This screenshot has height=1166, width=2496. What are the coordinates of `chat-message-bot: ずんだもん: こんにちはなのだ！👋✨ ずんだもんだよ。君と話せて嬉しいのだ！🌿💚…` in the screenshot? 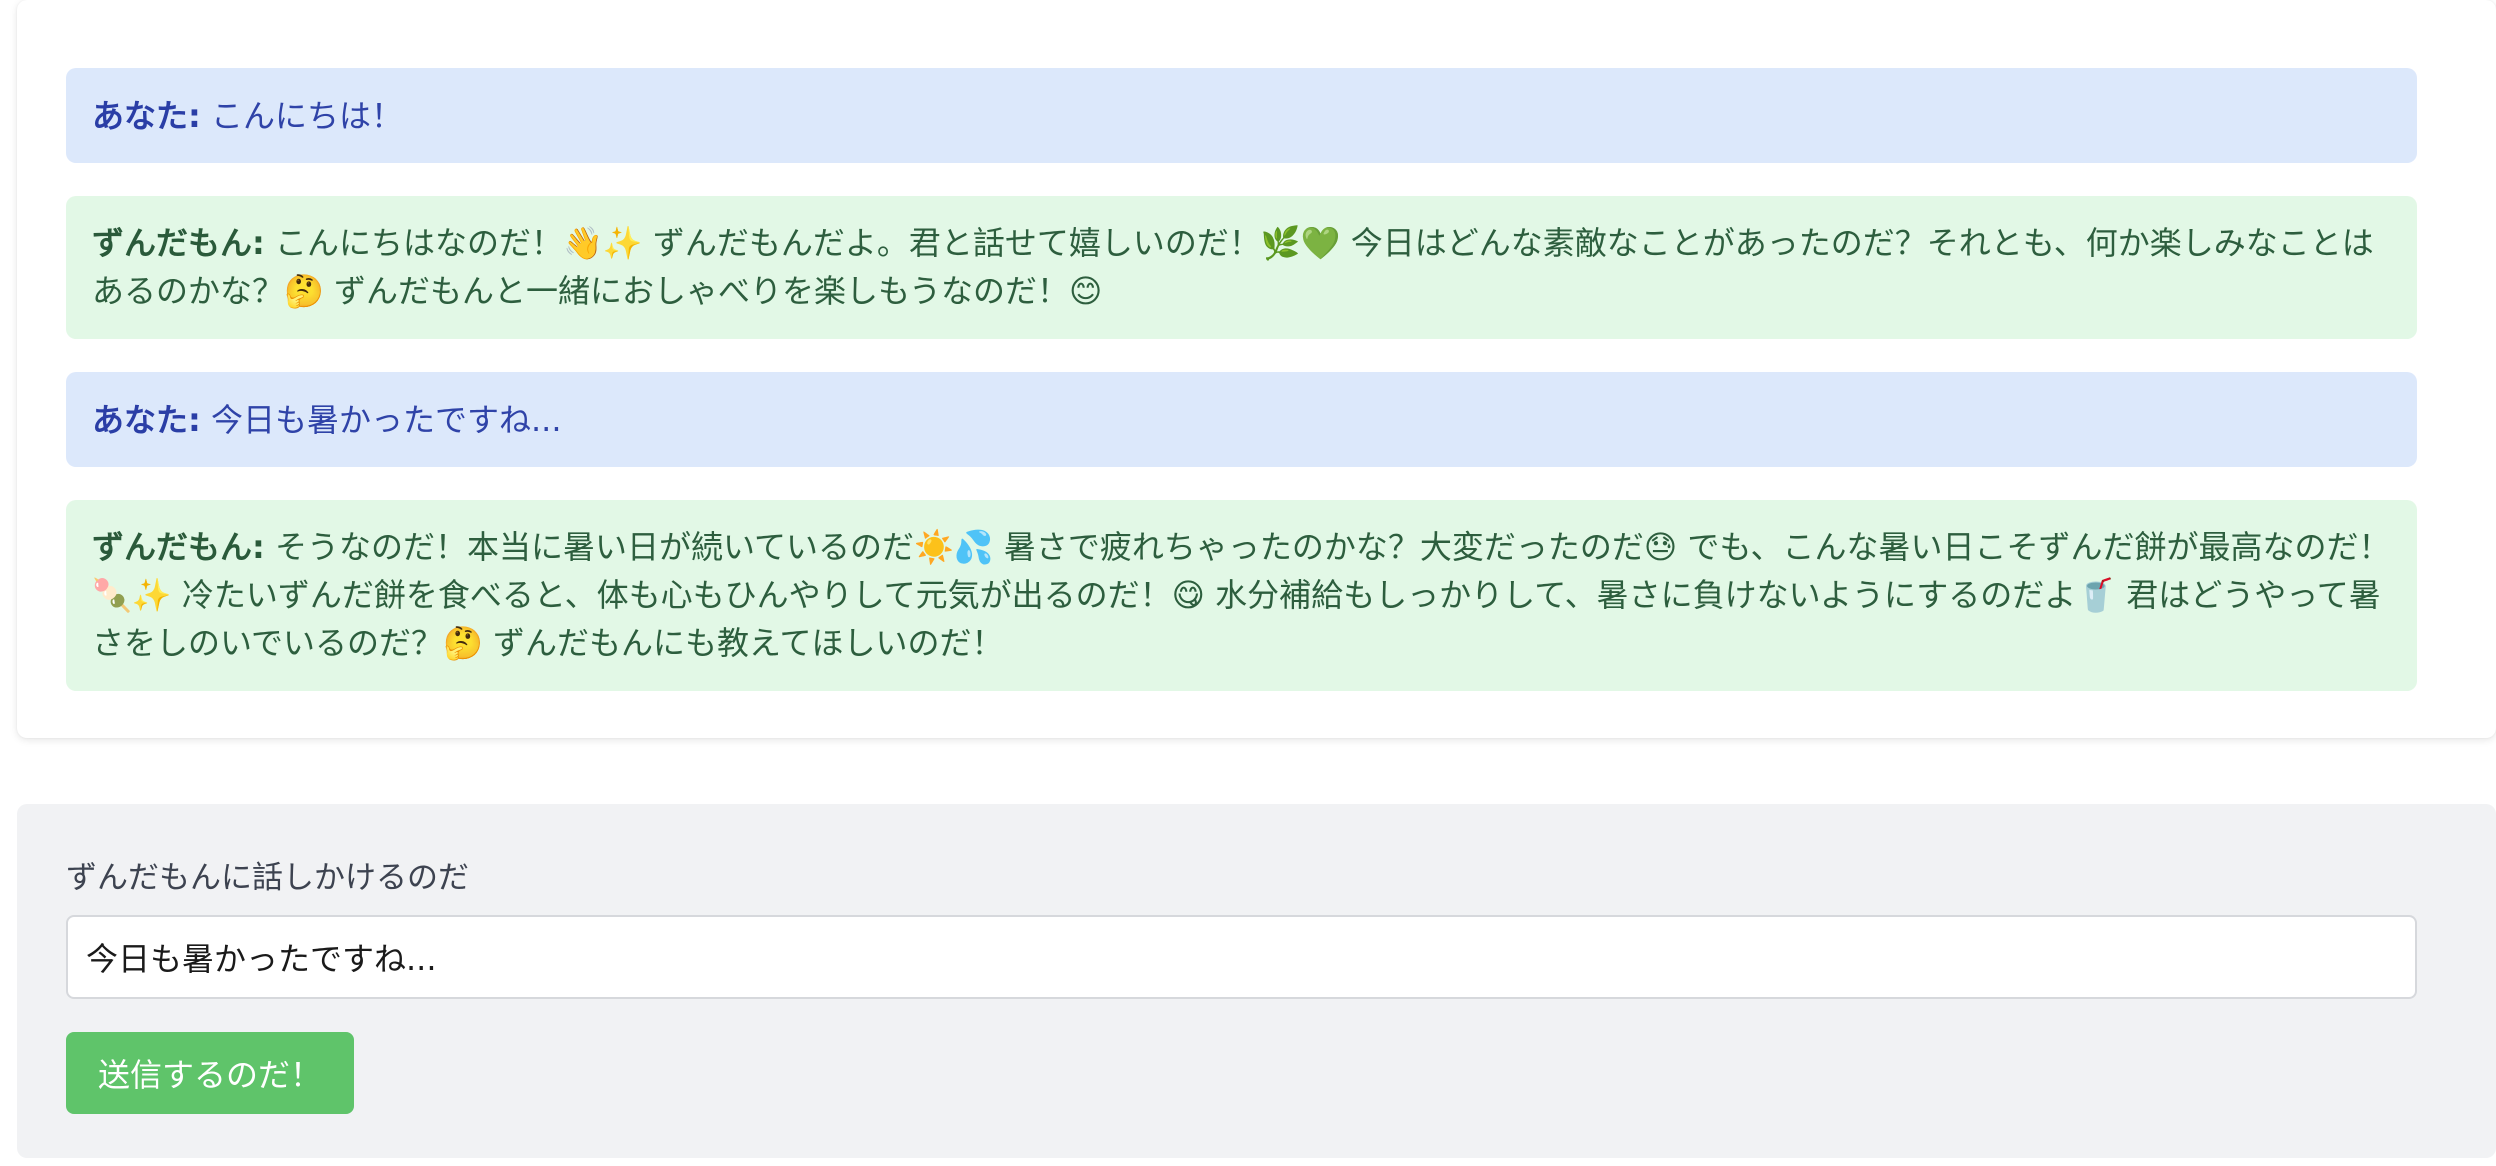 It's located at (1241, 267).